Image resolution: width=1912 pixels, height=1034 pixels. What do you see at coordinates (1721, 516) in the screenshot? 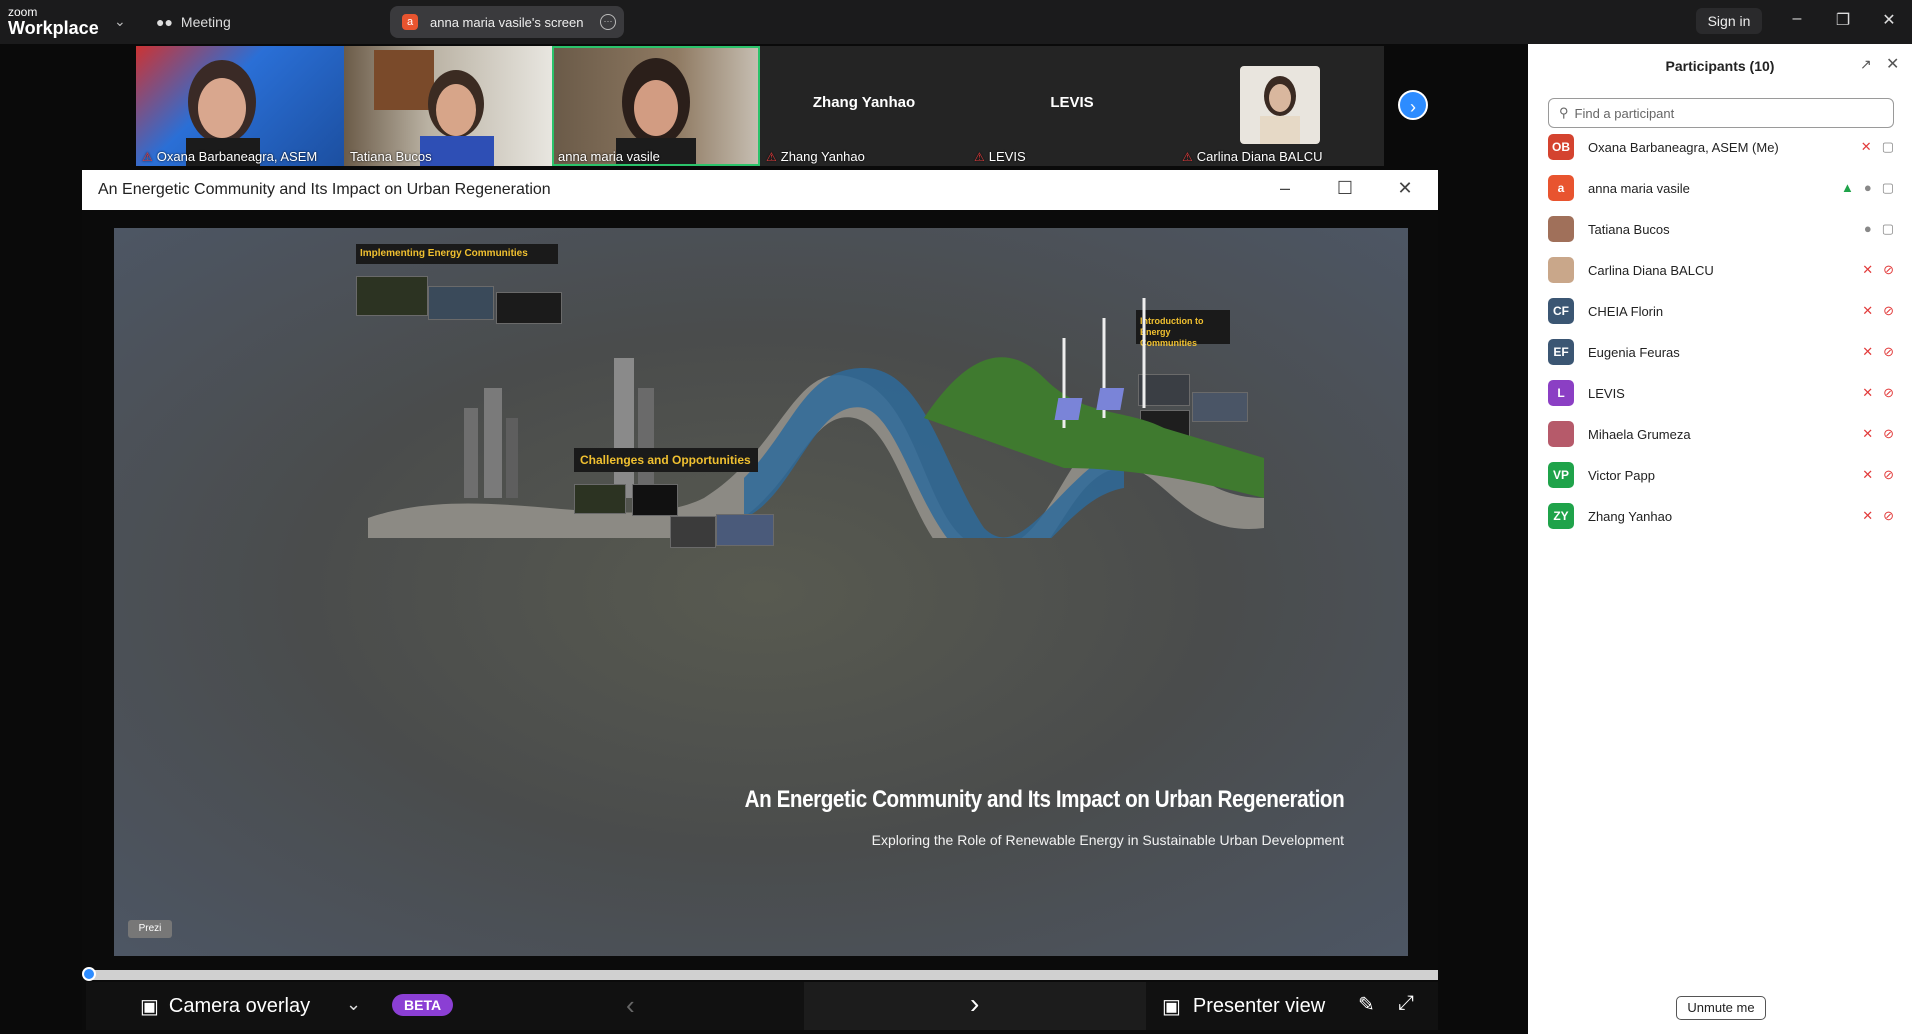
I see `participant-row: ZY Zhang Yanhao ✕ ⊘` at bounding box center [1721, 516].